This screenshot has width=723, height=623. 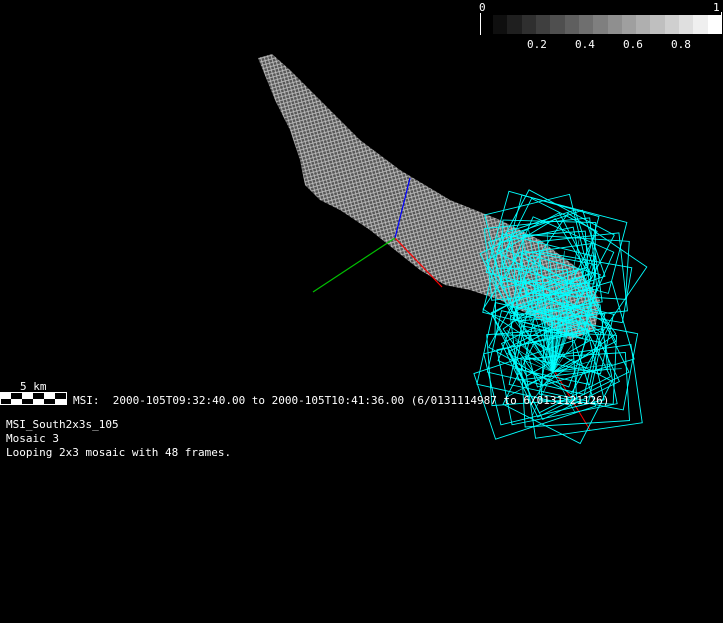 I want to click on axis-y, so click(x=354, y=265).